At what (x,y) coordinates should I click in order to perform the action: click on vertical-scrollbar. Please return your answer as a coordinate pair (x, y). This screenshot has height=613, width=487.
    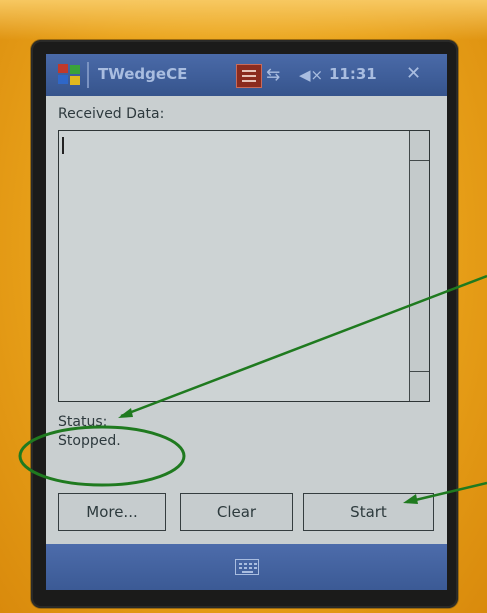
    Looking at the image, I should click on (419, 266).